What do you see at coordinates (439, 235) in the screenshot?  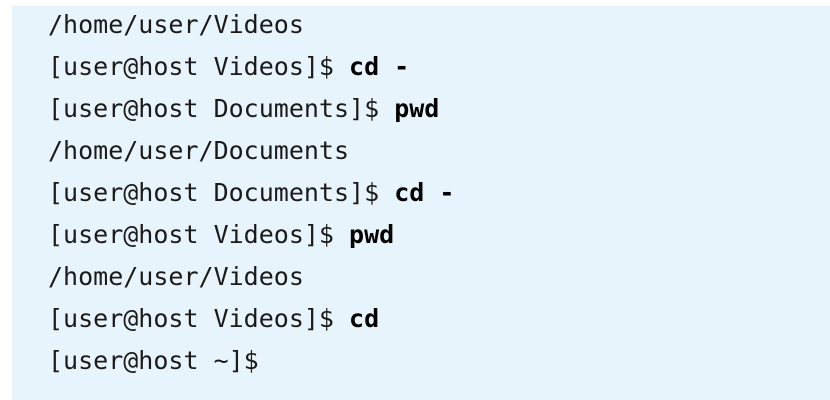 I see `prompt-line: [user@host Videos]$ pwd` at bounding box center [439, 235].